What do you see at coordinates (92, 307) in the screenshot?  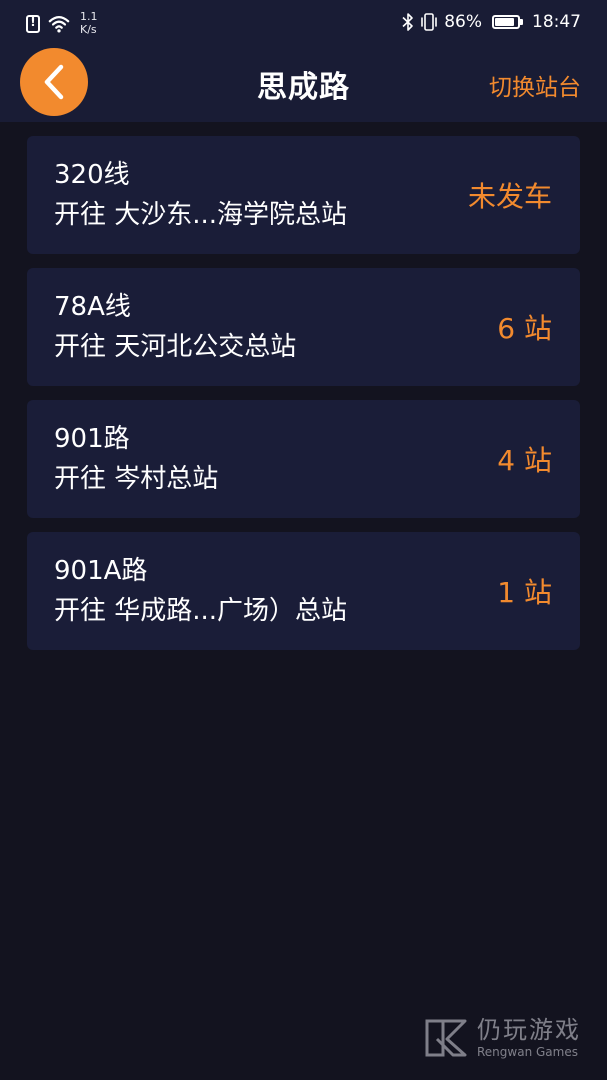 I see `route-name: 78A线` at bounding box center [92, 307].